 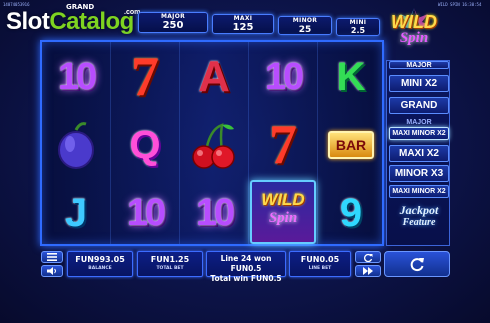 I want to click on feature-item: MINI X2, so click(x=419, y=83).